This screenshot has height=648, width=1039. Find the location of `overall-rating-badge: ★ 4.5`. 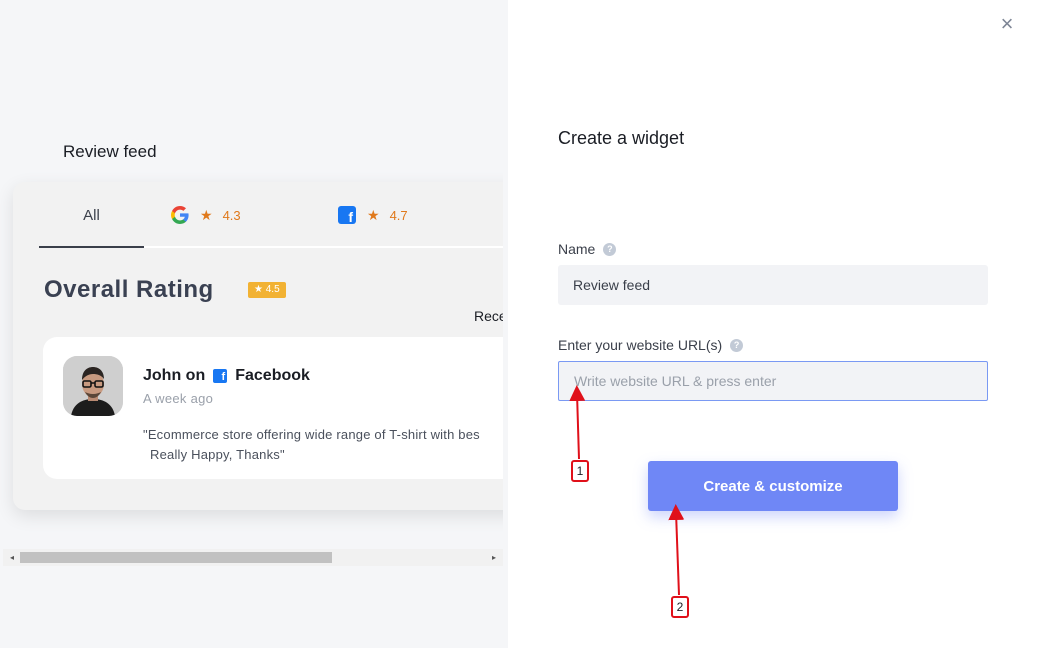

overall-rating-badge: ★ 4.5 is located at coordinates (267, 290).